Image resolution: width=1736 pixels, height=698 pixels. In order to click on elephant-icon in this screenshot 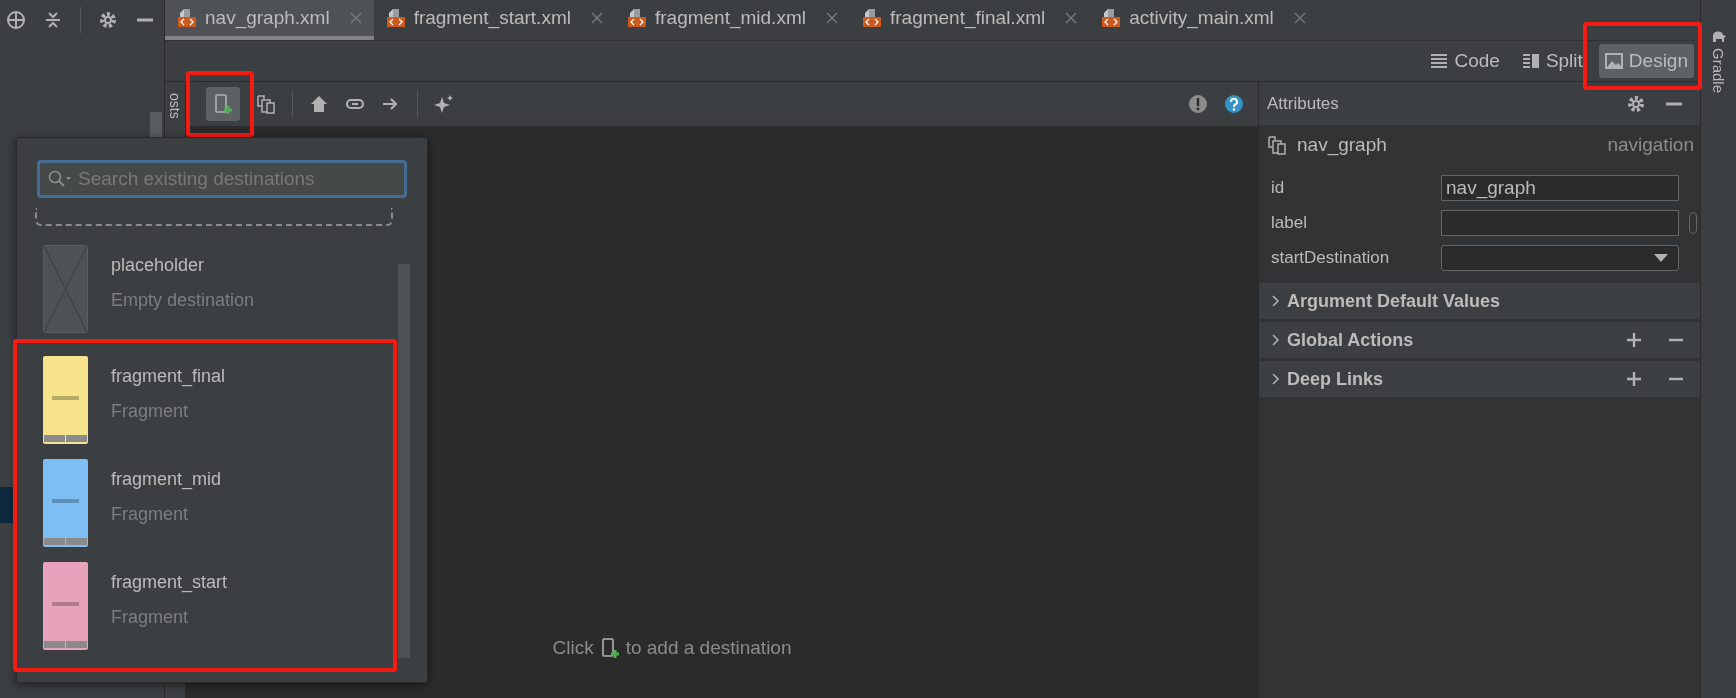, I will do `click(1718, 37)`.